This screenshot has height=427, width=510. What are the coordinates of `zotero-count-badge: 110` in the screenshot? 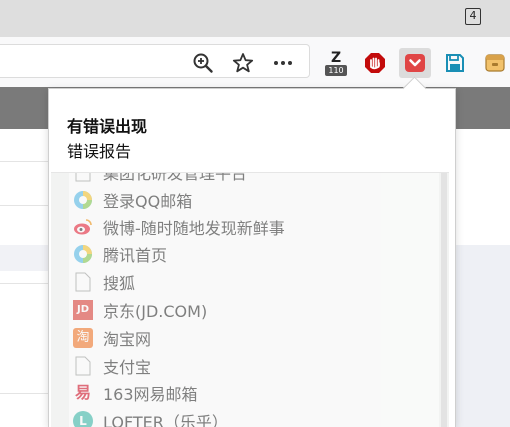 It's located at (336, 70).